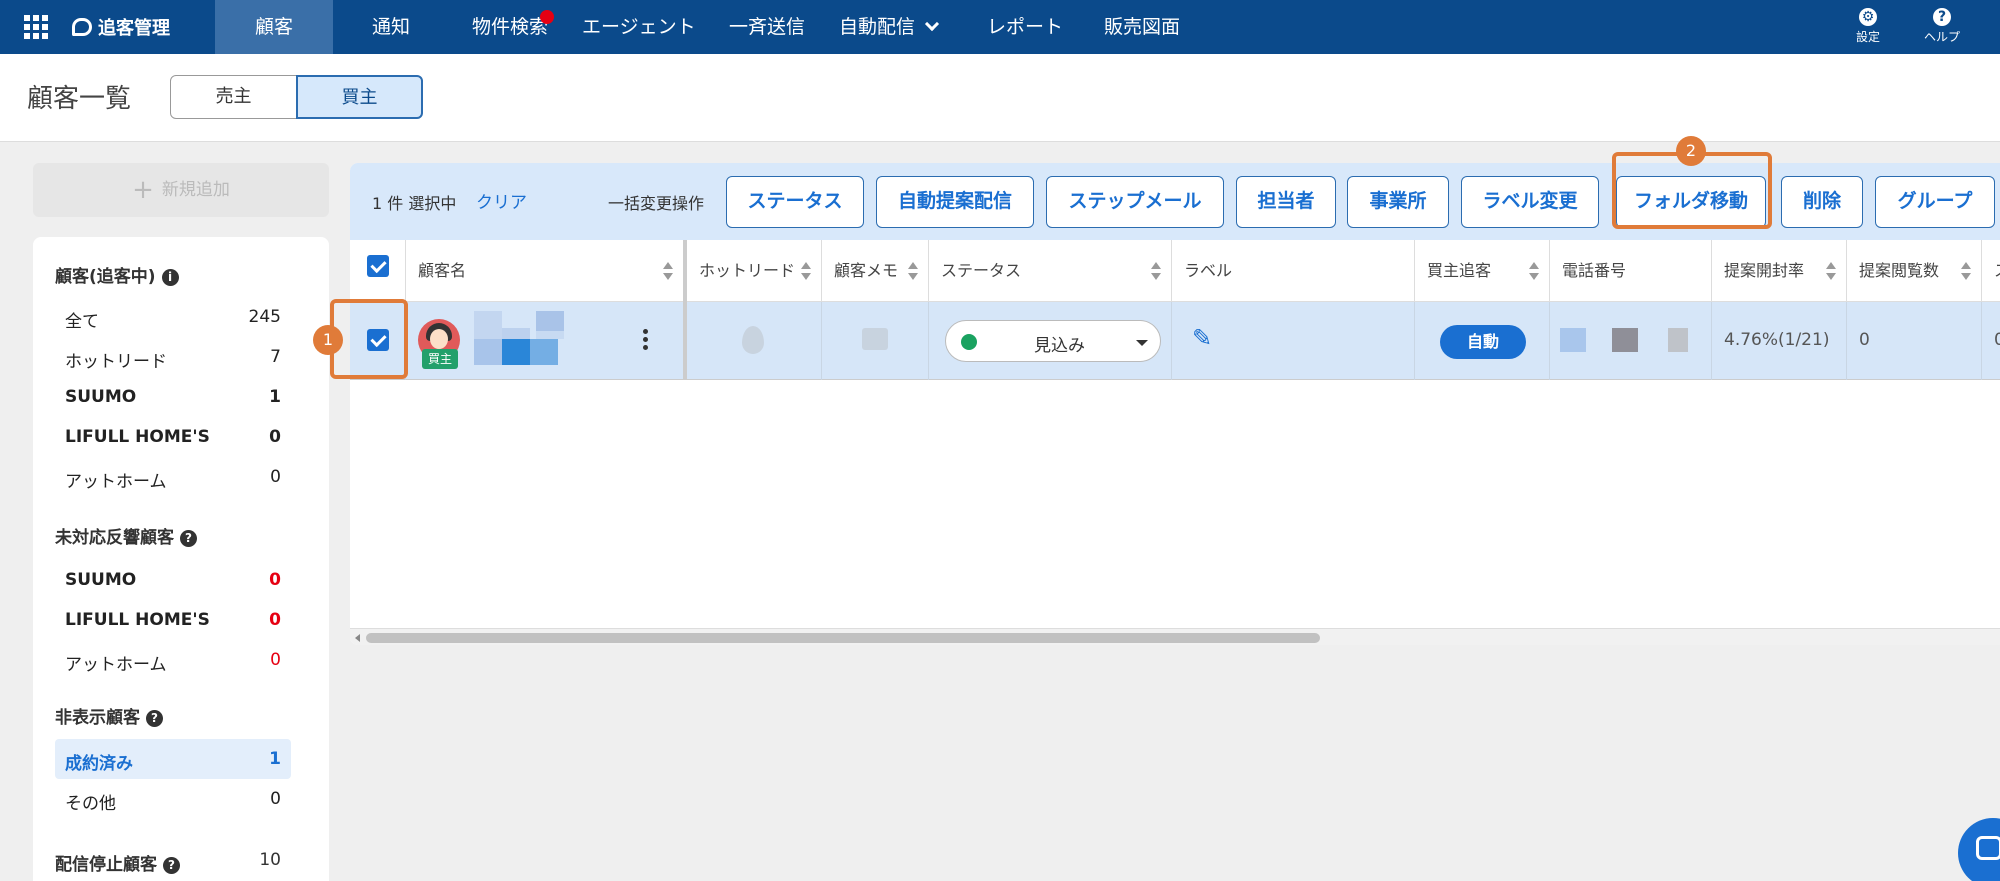 The width and height of the screenshot is (2000, 881). I want to click on nav-label: 物件検索, so click(510, 27).